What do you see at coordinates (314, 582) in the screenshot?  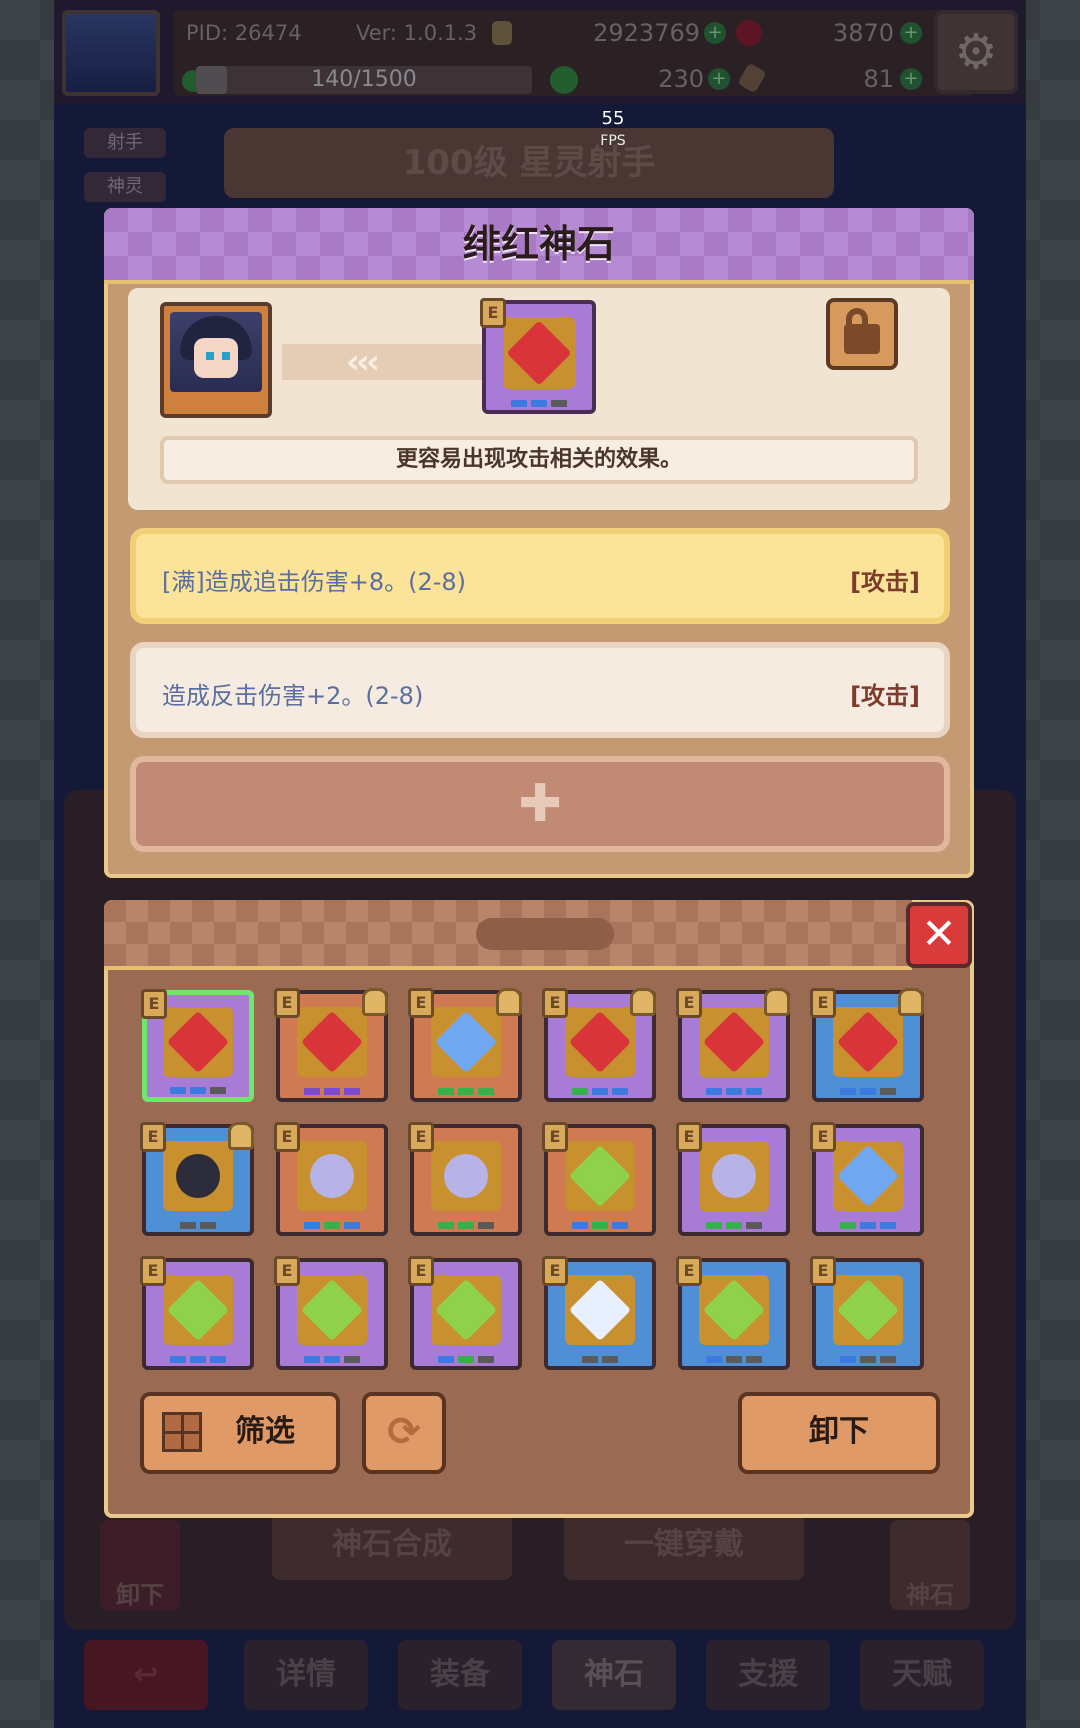 I see `effect-text: [满]造成追击伤害+8。(2-8)` at bounding box center [314, 582].